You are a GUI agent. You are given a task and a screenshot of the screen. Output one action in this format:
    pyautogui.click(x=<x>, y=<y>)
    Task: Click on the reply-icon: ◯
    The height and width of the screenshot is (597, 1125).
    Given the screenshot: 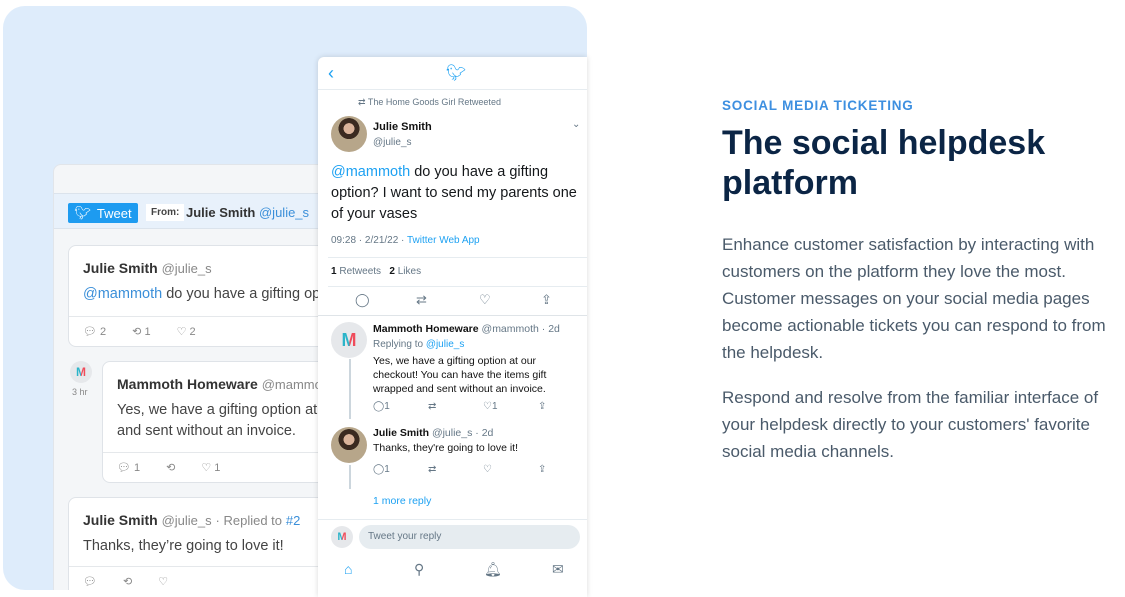 What is the action you would take?
    pyautogui.click(x=362, y=300)
    